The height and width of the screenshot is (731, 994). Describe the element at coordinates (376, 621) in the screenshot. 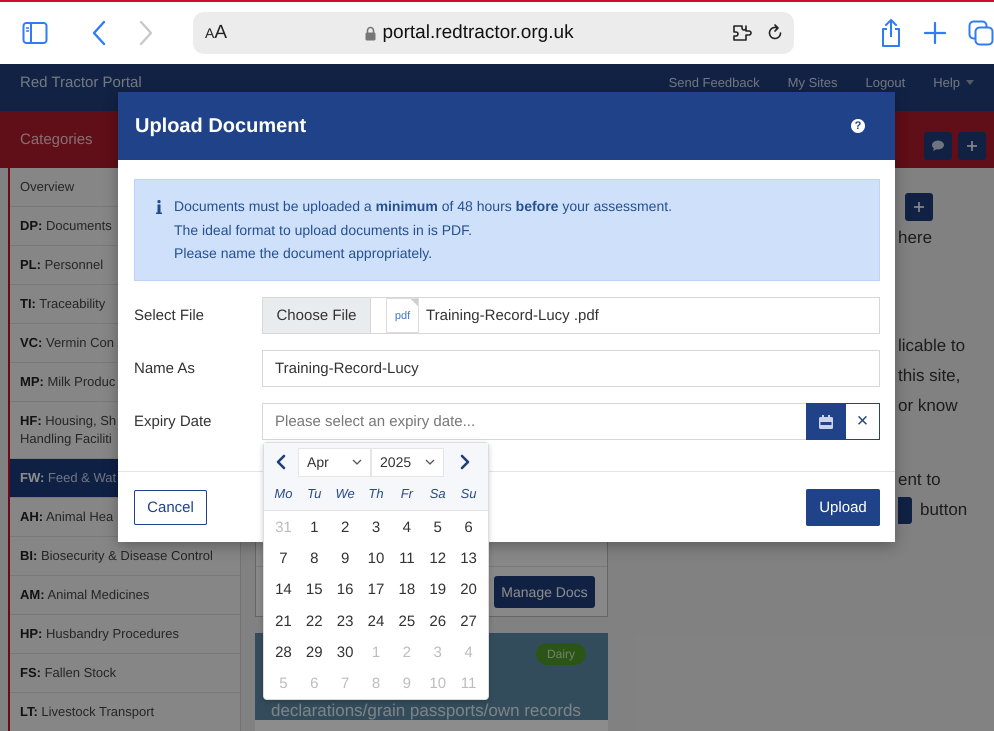

I see `calendar-day: 24` at that location.